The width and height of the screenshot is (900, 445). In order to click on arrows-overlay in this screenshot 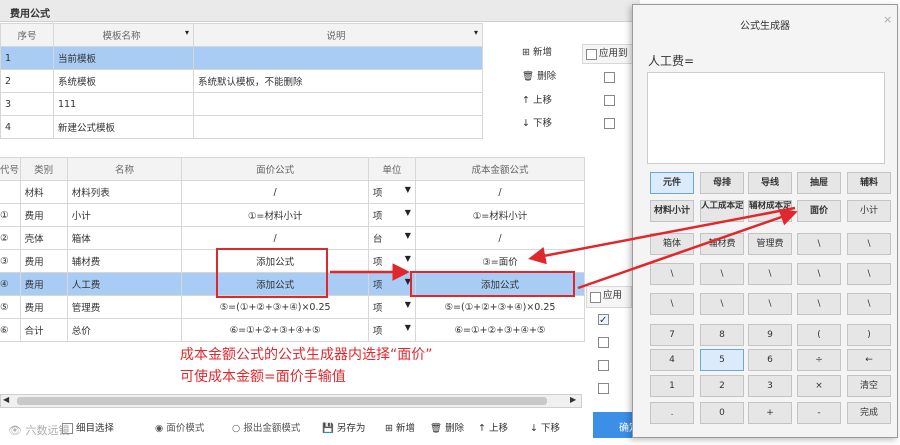, I will do `click(564, 248)`.